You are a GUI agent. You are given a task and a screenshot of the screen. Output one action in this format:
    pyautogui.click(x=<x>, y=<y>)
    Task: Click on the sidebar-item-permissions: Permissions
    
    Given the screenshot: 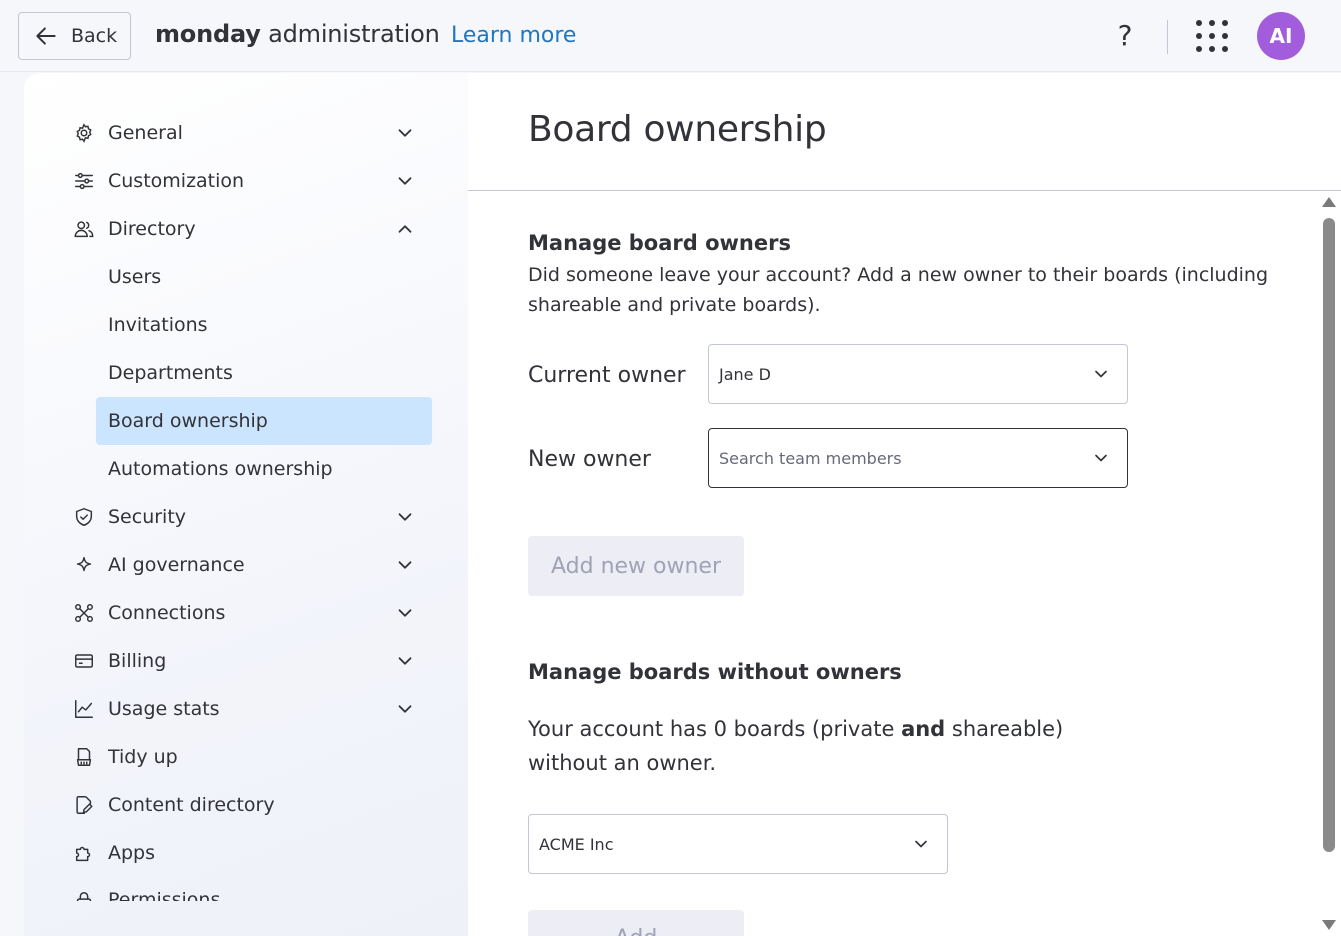 What is the action you would take?
    pyautogui.click(x=252, y=889)
    